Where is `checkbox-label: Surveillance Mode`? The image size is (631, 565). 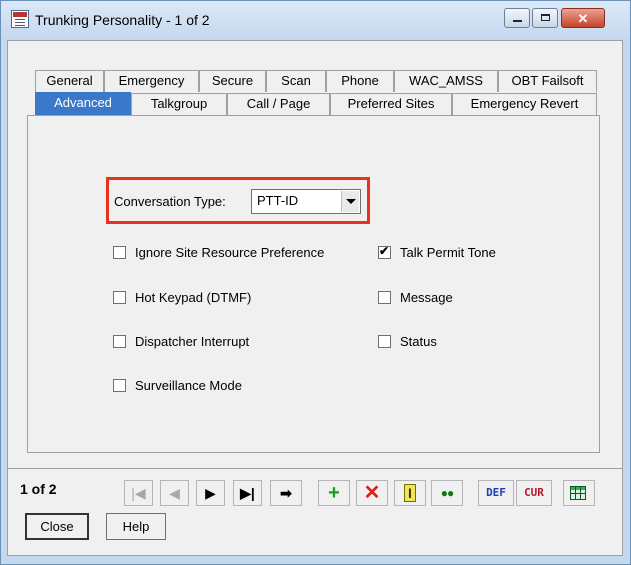 checkbox-label: Surveillance Mode is located at coordinates (188, 385).